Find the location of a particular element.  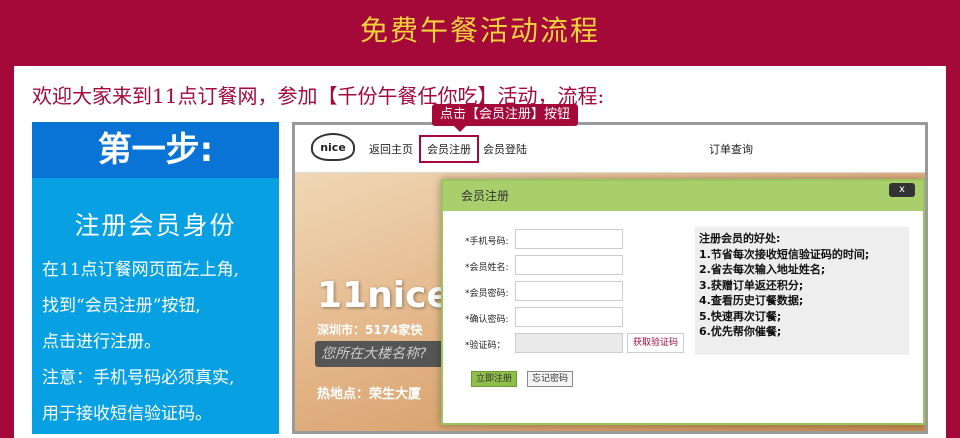

name-input is located at coordinates (569, 265).